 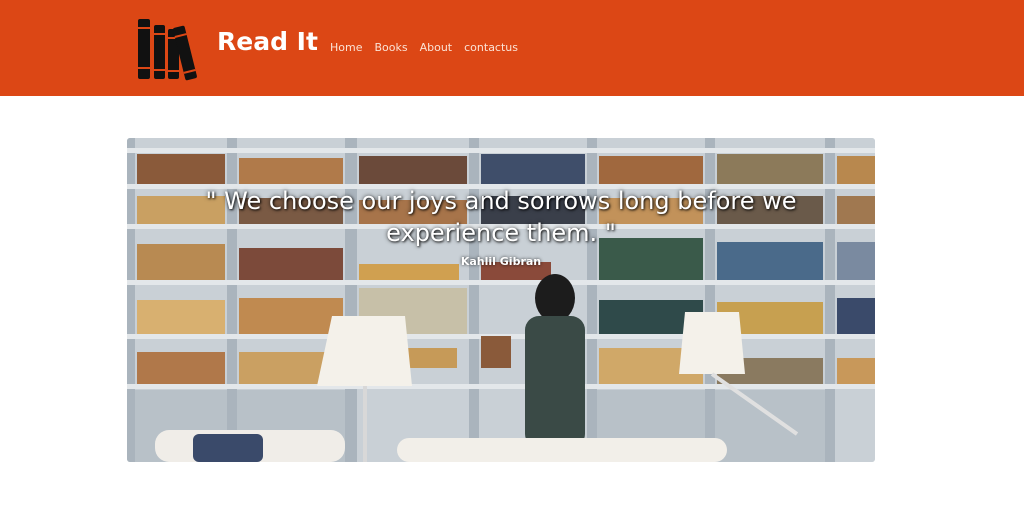 What do you see at coordinates (436, 48) in the screenshot?
I see `nav-about: About` at bounding box center [436, 48].